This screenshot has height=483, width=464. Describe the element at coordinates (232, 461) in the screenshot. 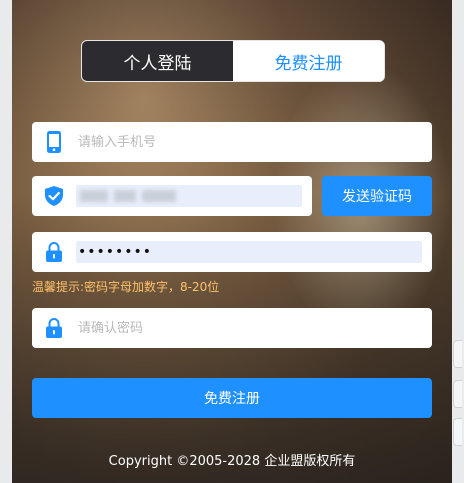

I see `copyright-footer: Copyright ©2005-2028 企业盟版权所有` at that location.